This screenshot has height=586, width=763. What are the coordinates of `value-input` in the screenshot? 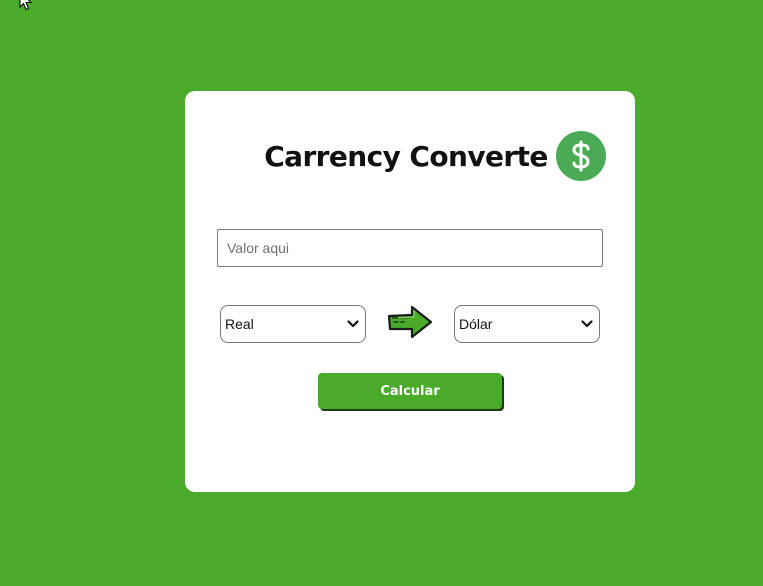 It's located at (410, 248).